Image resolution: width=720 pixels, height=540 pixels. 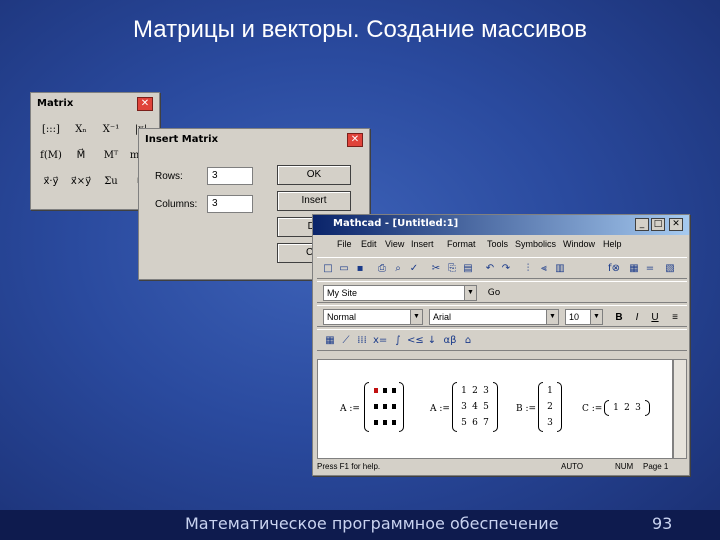 What do you see at coordinates (655, 318) in the screenshot?
I see `underline-button: U` at bounding box center [655, 318].